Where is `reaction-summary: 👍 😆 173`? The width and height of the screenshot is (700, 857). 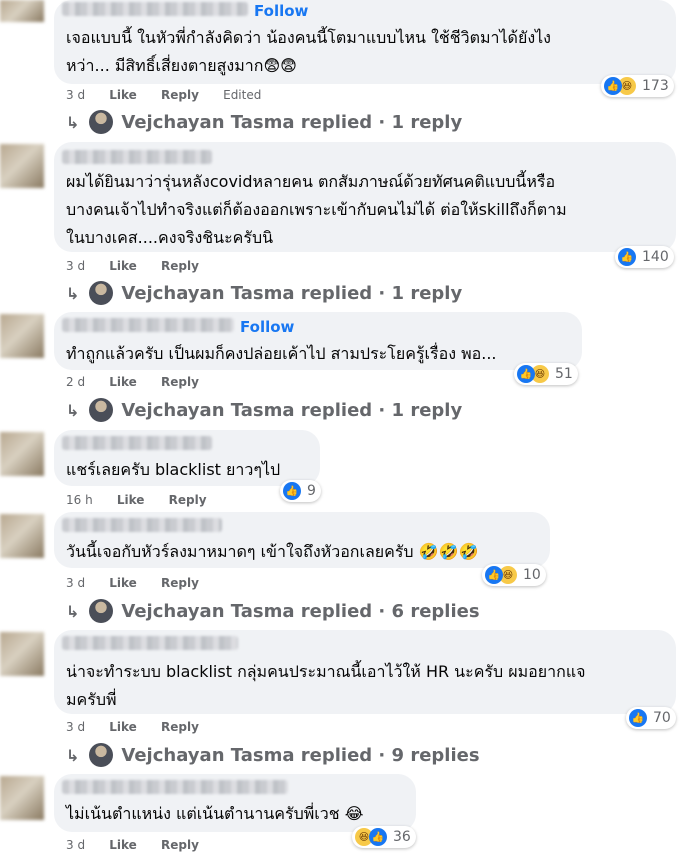
reaction-summary: 👍 😆 173 is located at coordinates (637, 86).